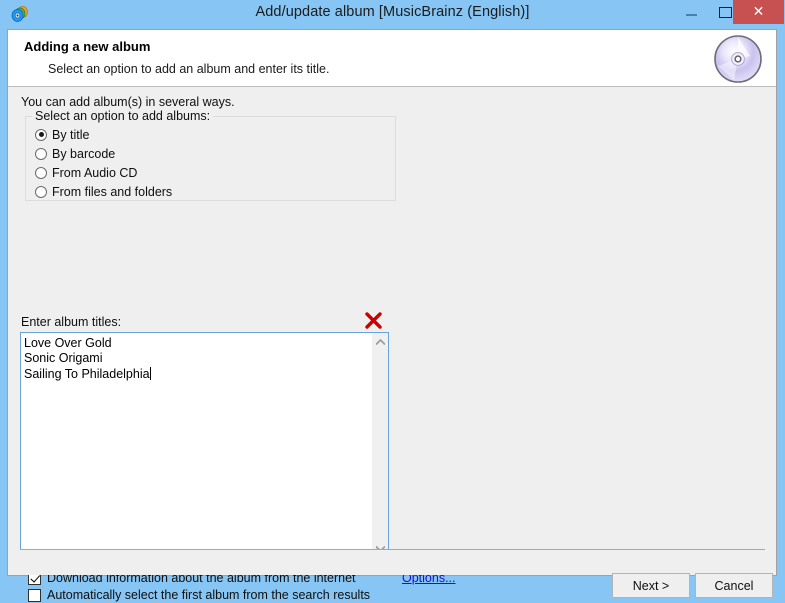  What do you see at coordinates (392, 574) in the screenshot?
I see `dialog-footer: Next > Cancel` at bounding box center [392, 574].